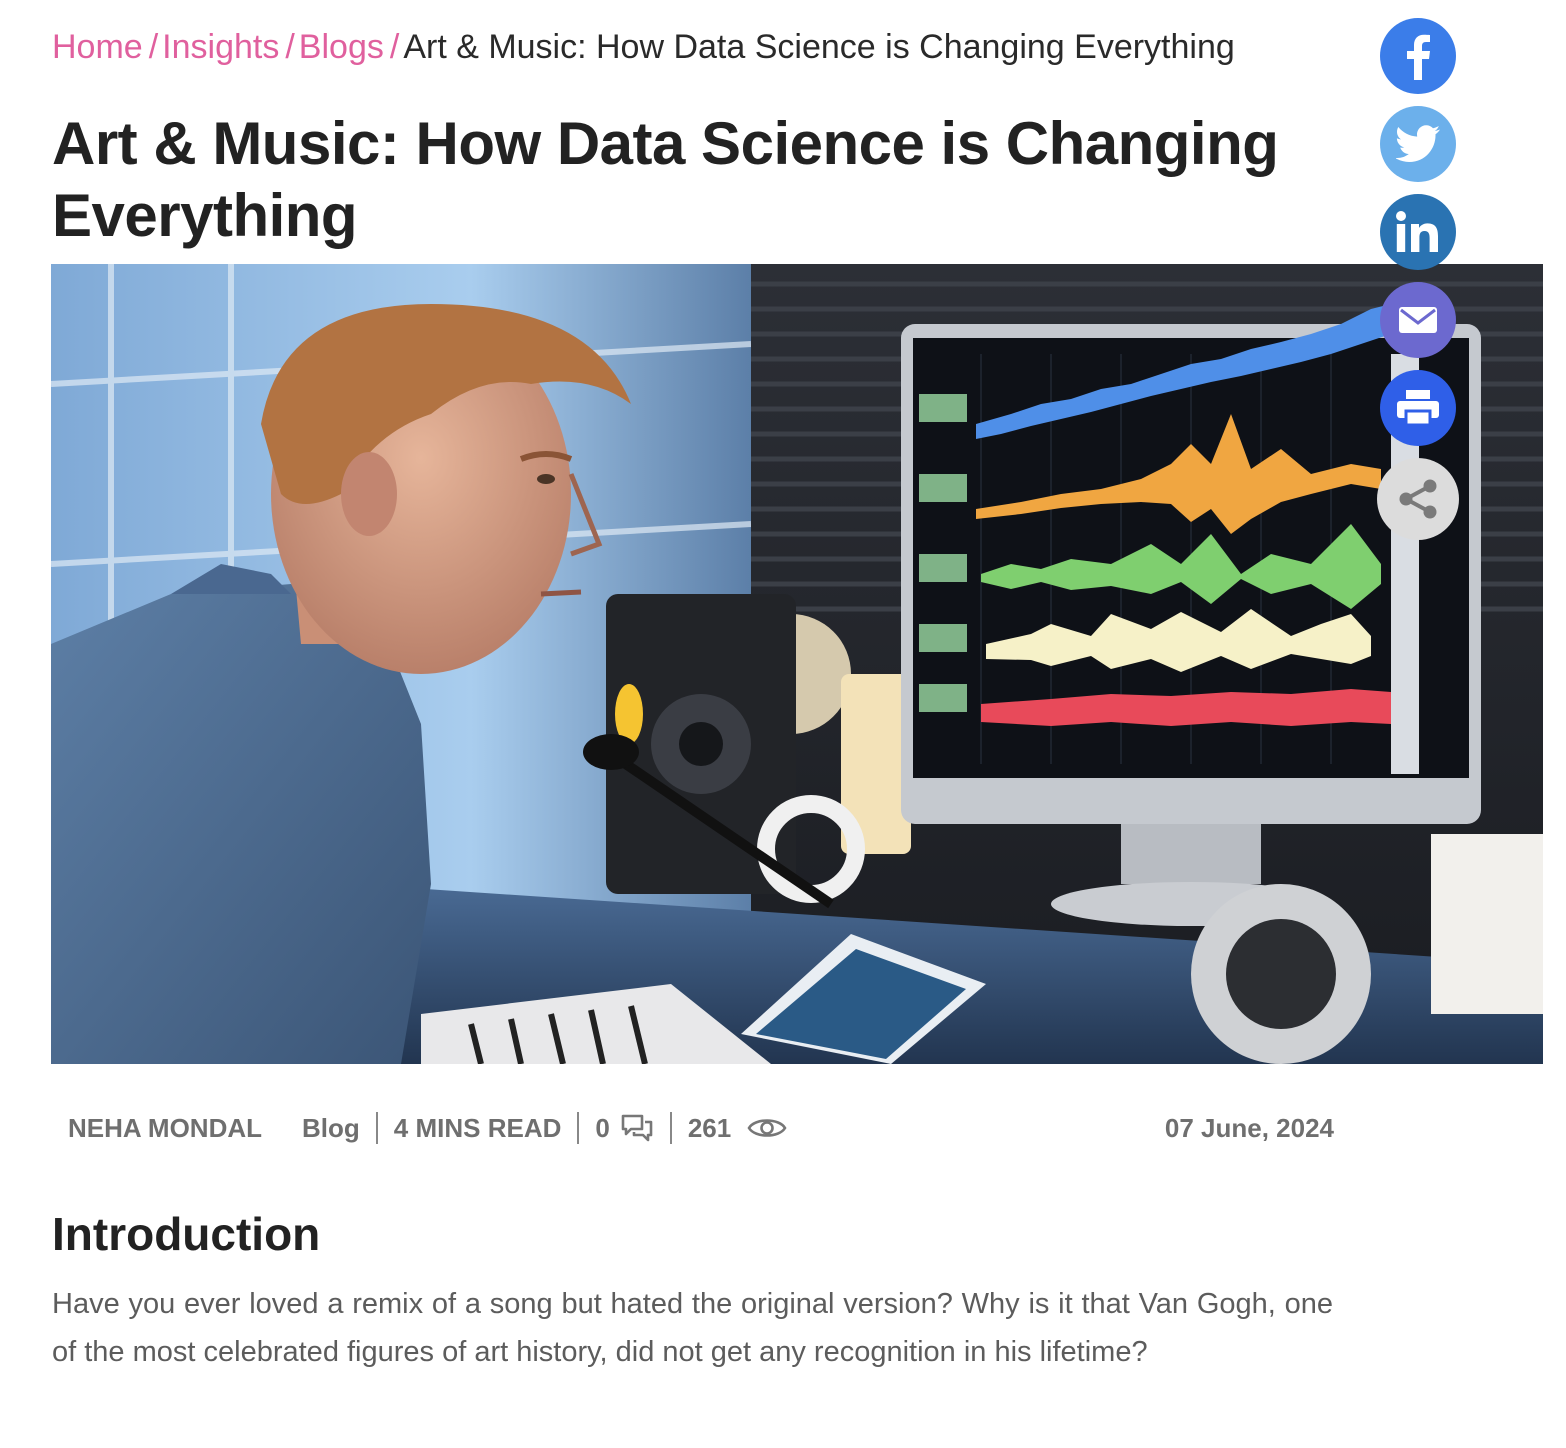 This screenshot has height=1448, width=1566. I want to click on mail-icon, so click(1418, 320).